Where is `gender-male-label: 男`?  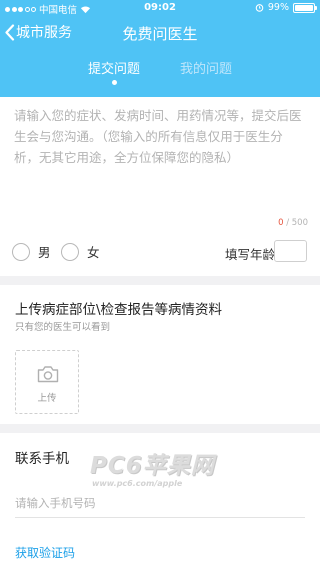 gender-male-label: 男 is located at coordinates (44, 252).